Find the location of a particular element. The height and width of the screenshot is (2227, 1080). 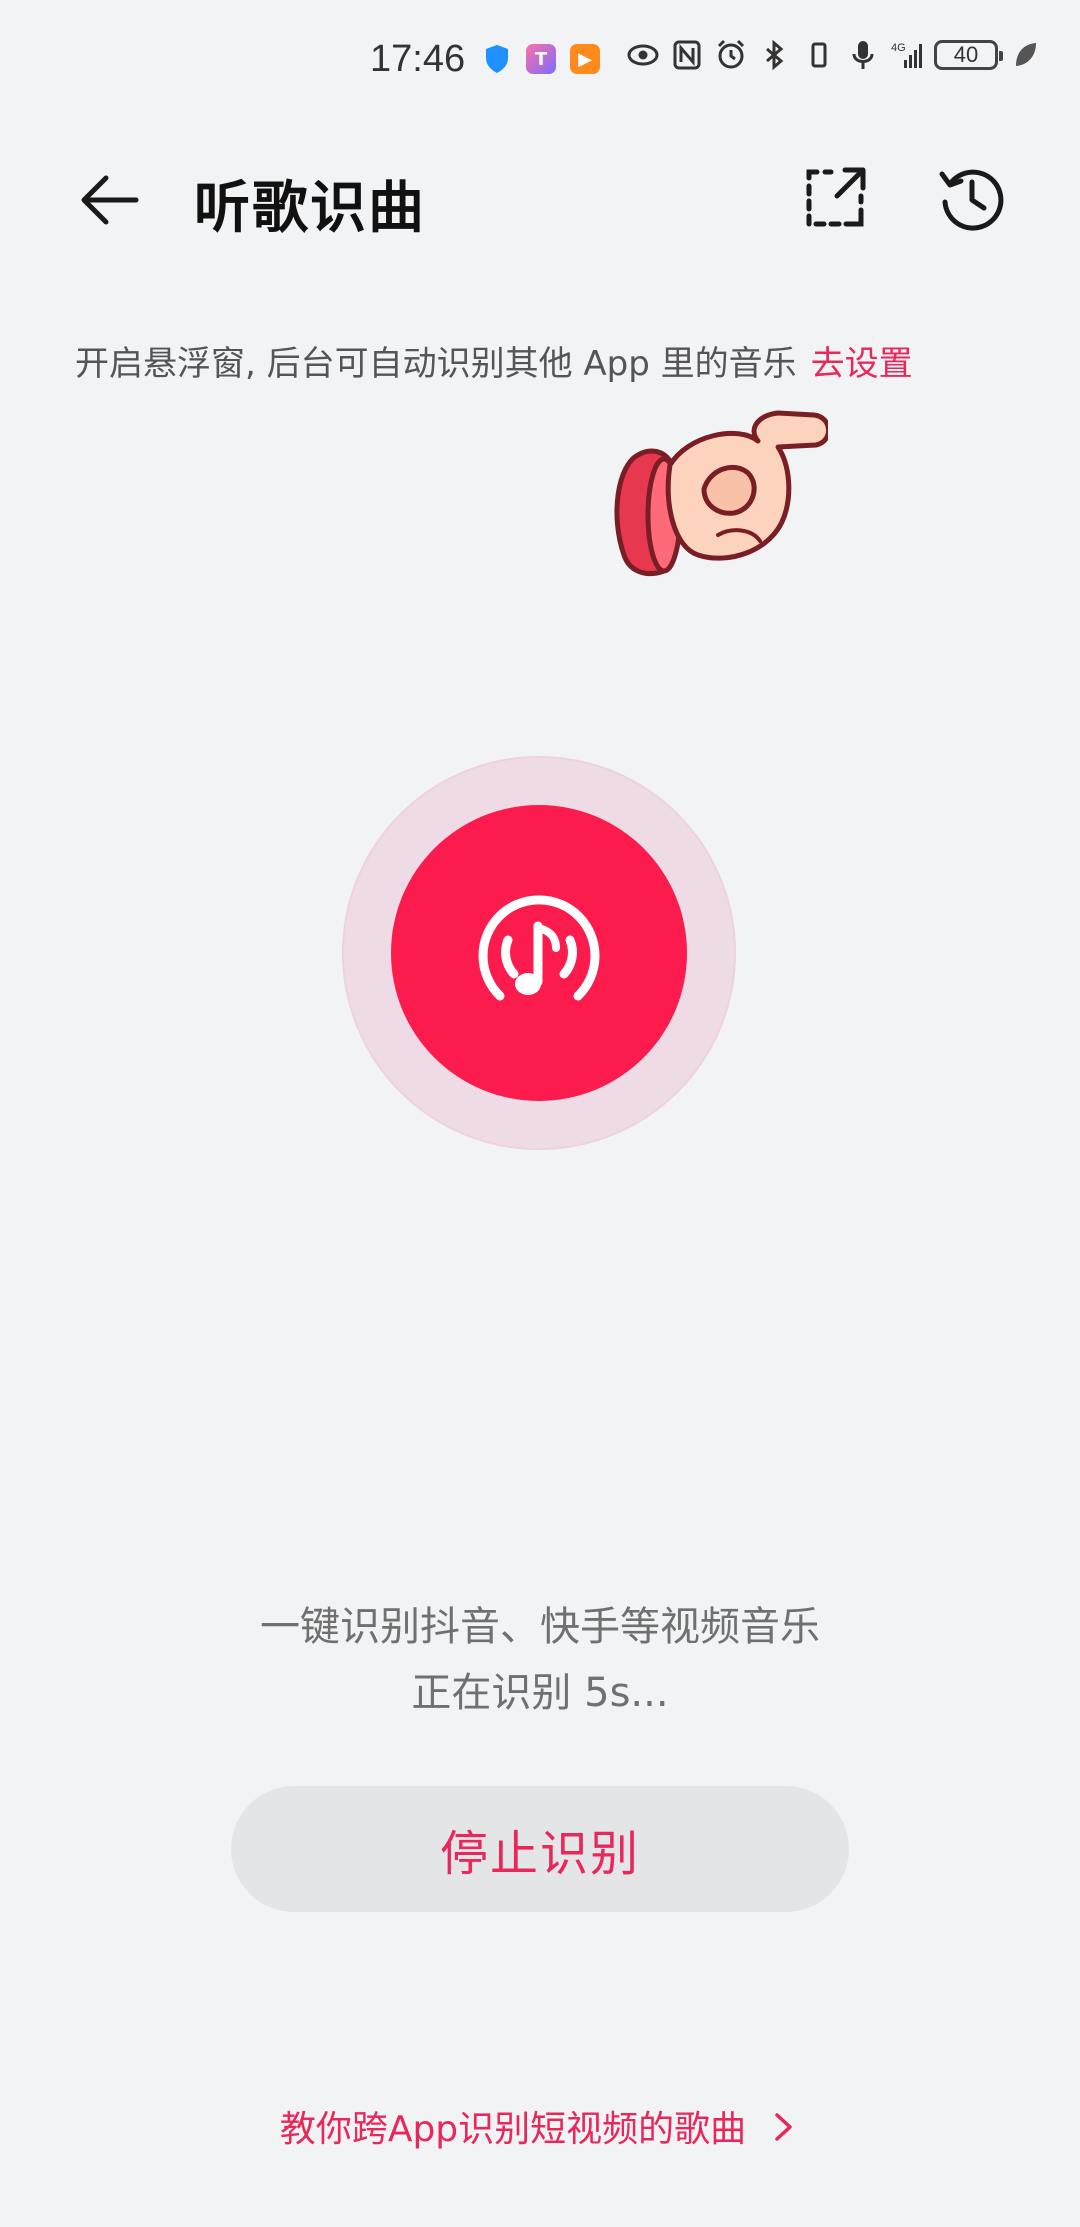

microphone-icon is located at coordinates (863, 55).